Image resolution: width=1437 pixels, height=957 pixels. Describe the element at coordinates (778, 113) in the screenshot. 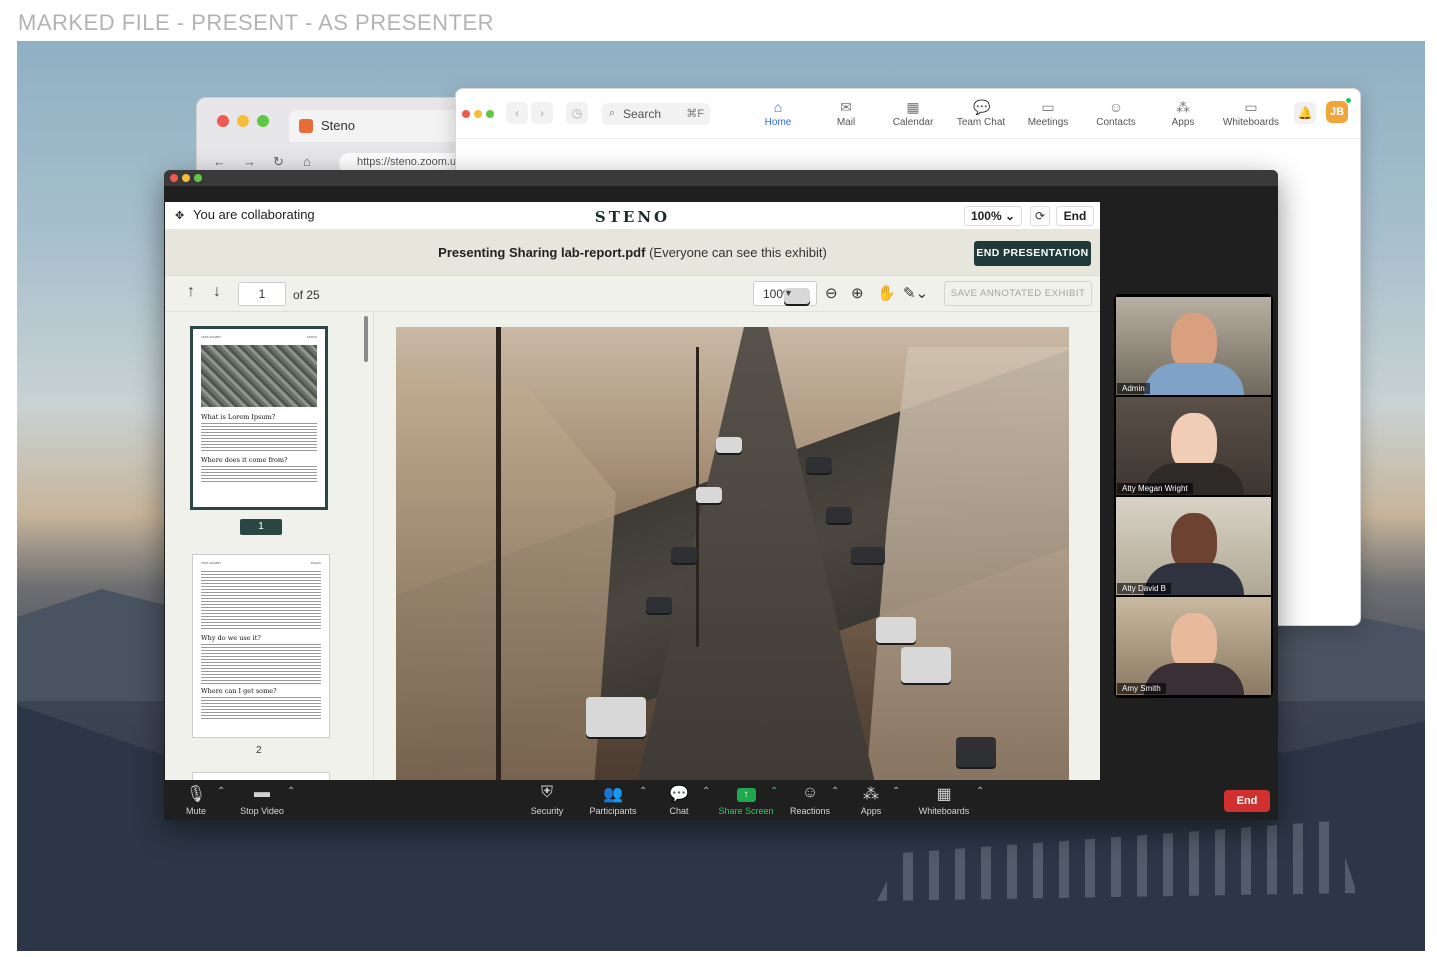

I see `tab-home: ⌂ Home` at that location.